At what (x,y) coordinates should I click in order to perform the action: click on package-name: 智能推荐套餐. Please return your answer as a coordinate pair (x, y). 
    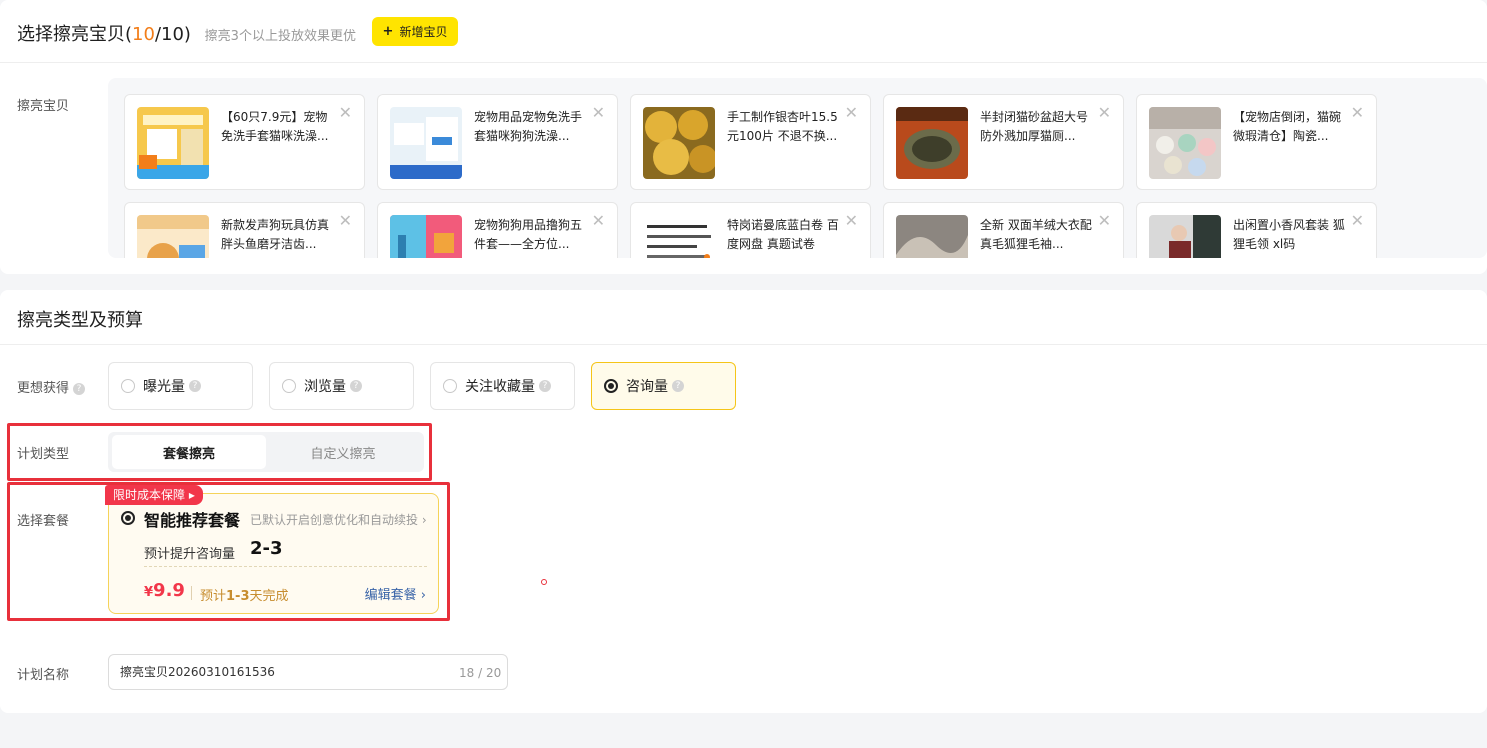
    Looking at the image, I should click on (192, 520).